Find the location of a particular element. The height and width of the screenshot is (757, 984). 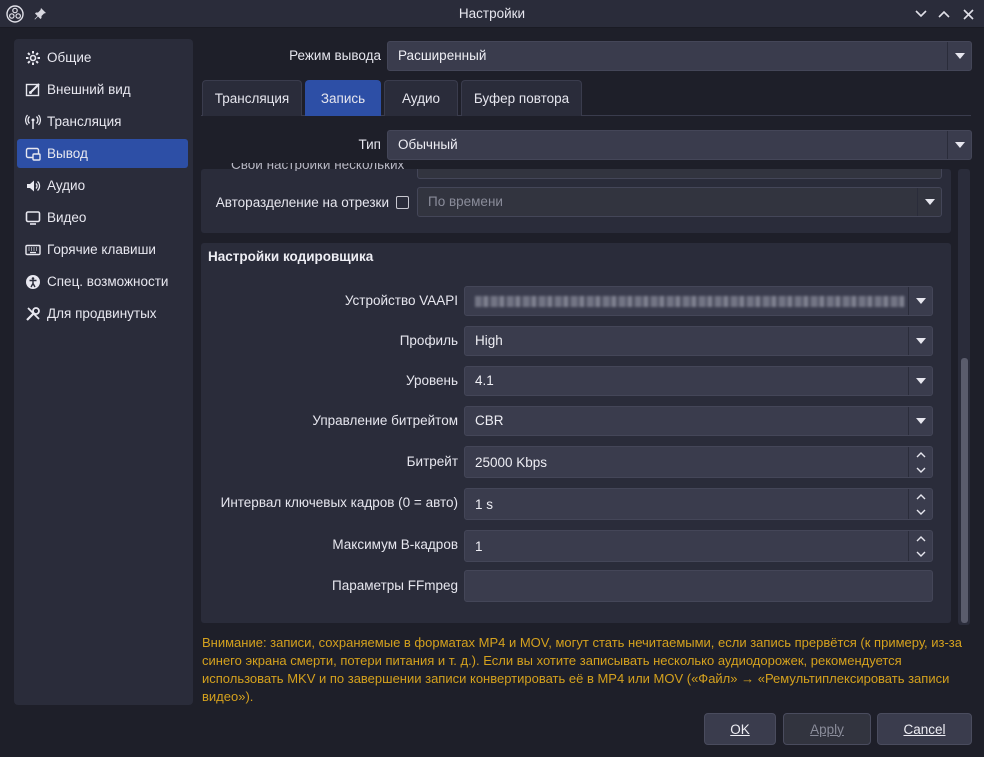

maximize-chevron-icon is located at coordinates (944, 14).